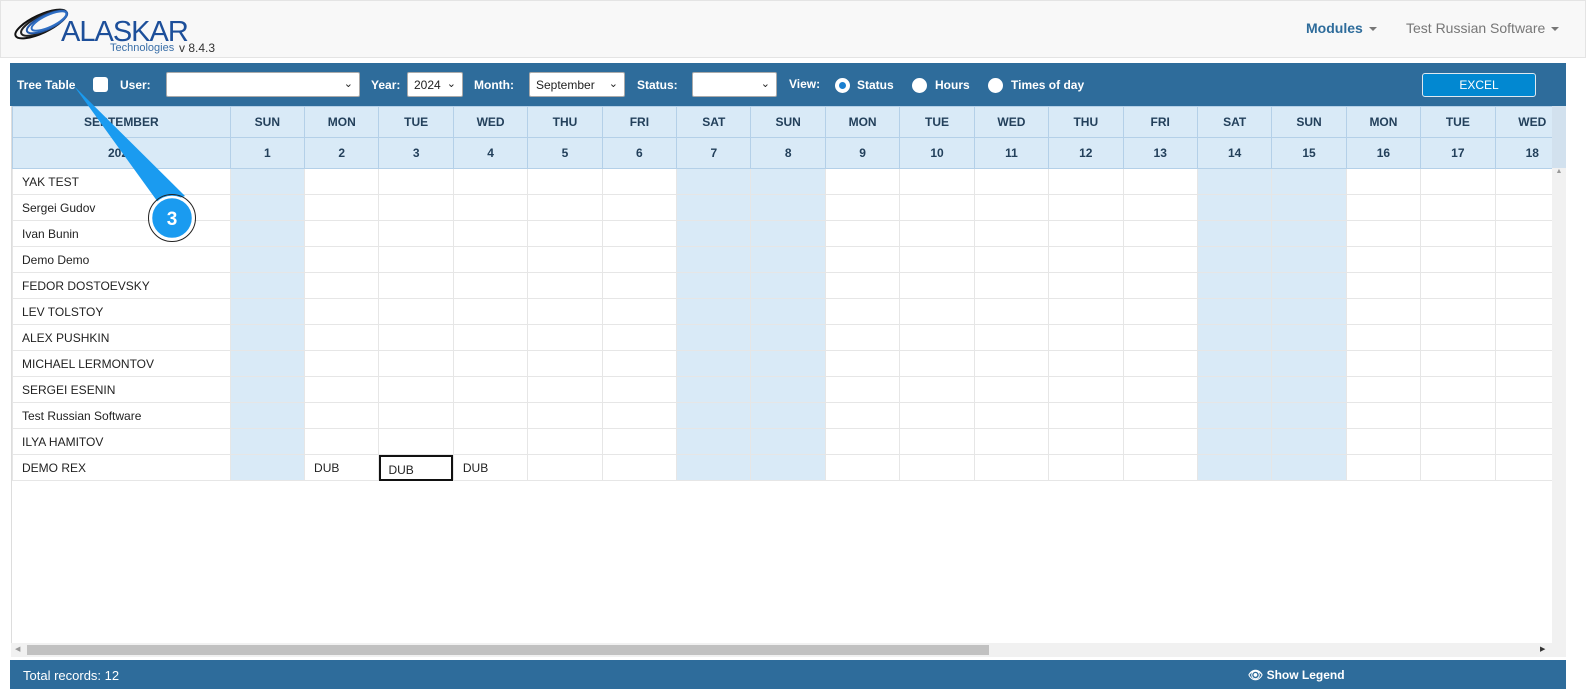 The image size is (1586, 697). I want to click on year-select: 2024 ⌄, so click(435, 84).